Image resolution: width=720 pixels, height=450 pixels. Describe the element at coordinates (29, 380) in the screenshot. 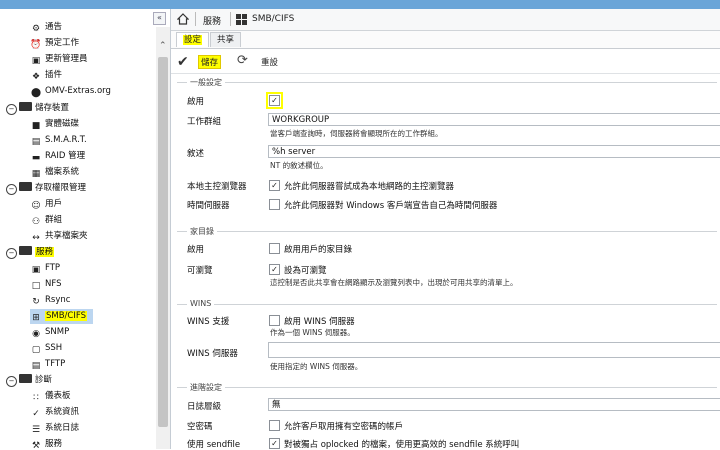

I see `sidebar-folder: − 診斷` at that location.